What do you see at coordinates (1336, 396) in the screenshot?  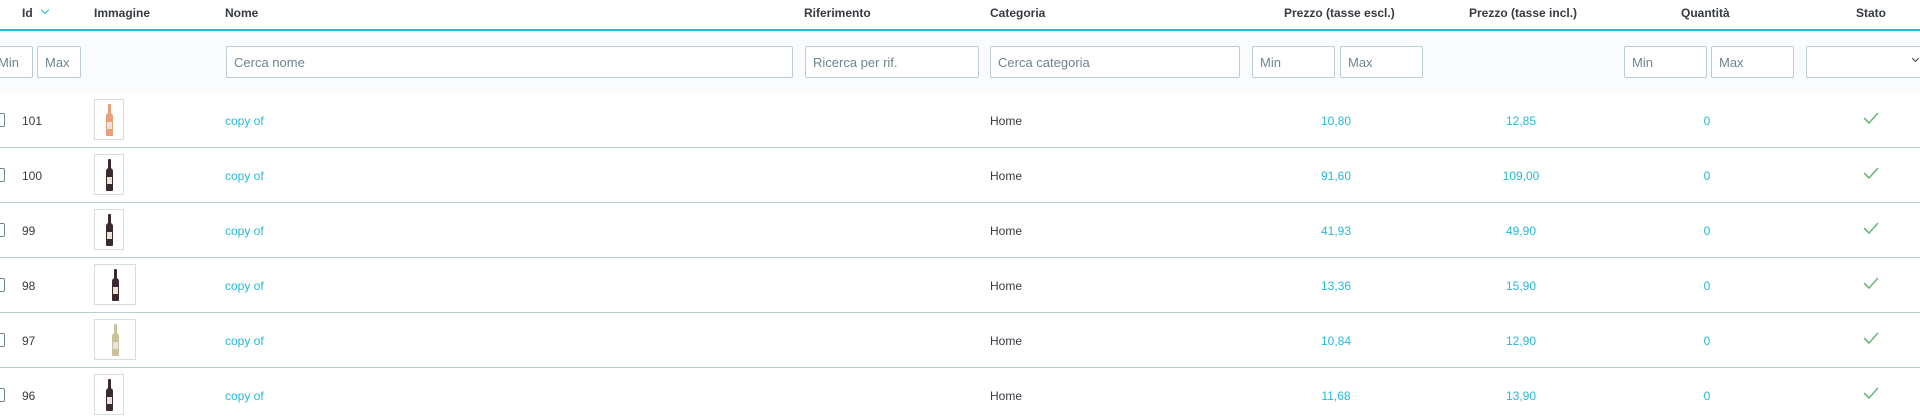 I see `cell-price-excl: 11,68` at bounding box center [1336, 396].